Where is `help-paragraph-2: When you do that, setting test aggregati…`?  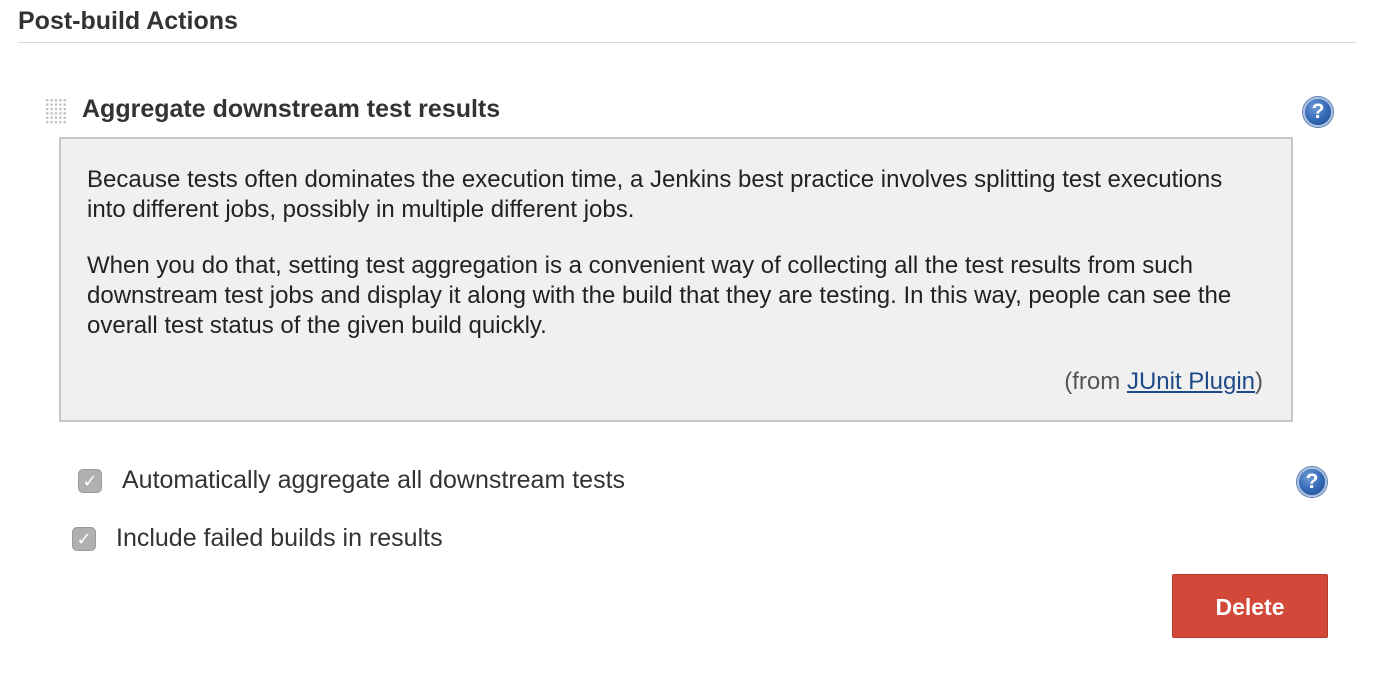
help-paragraph-2: When you do that, setting test aggregati… is located at coordinates (659, 295).